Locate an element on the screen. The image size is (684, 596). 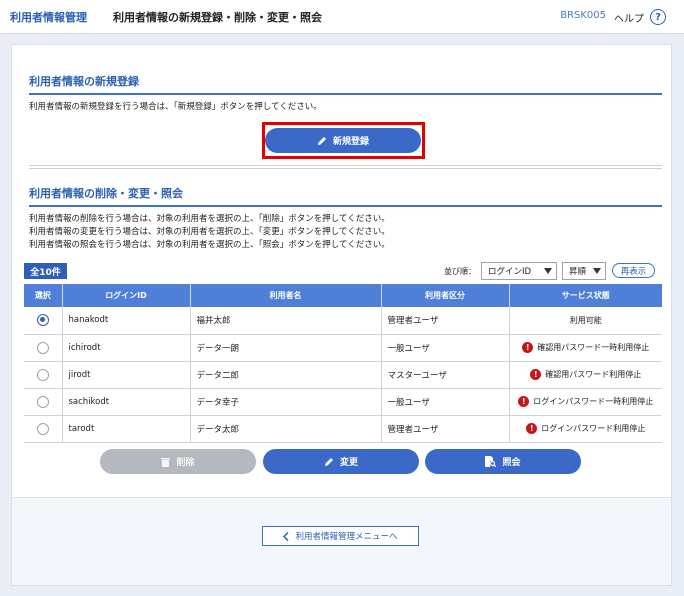
trash-icon is located at coordinates (166, 462).